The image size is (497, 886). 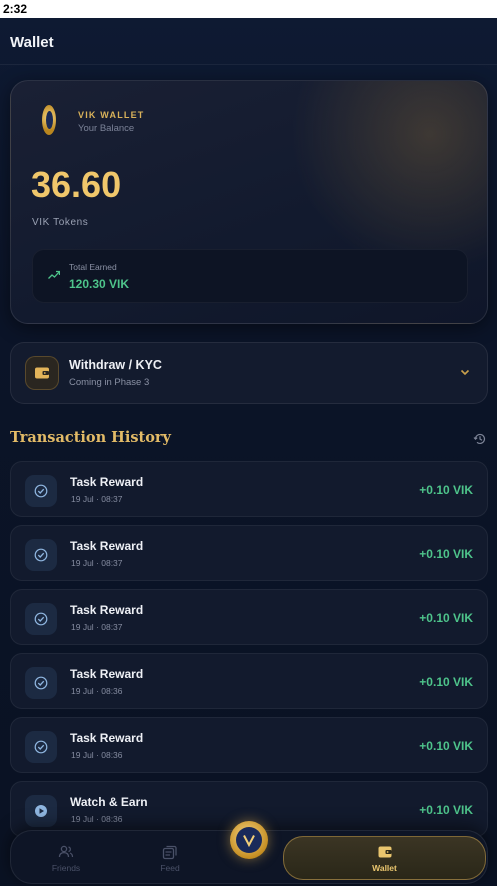 What do you see at coordinates (384, 867) in the screenshot?
I see `nav-wallet-label: Wallet` at bounding box center [384, 867].